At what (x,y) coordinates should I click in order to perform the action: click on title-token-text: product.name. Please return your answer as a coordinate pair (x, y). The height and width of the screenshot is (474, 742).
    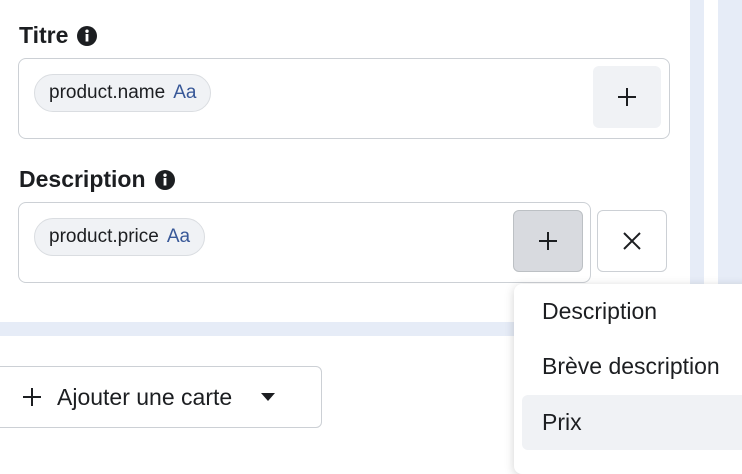
    Looking at the image, I should click on (107, 92).